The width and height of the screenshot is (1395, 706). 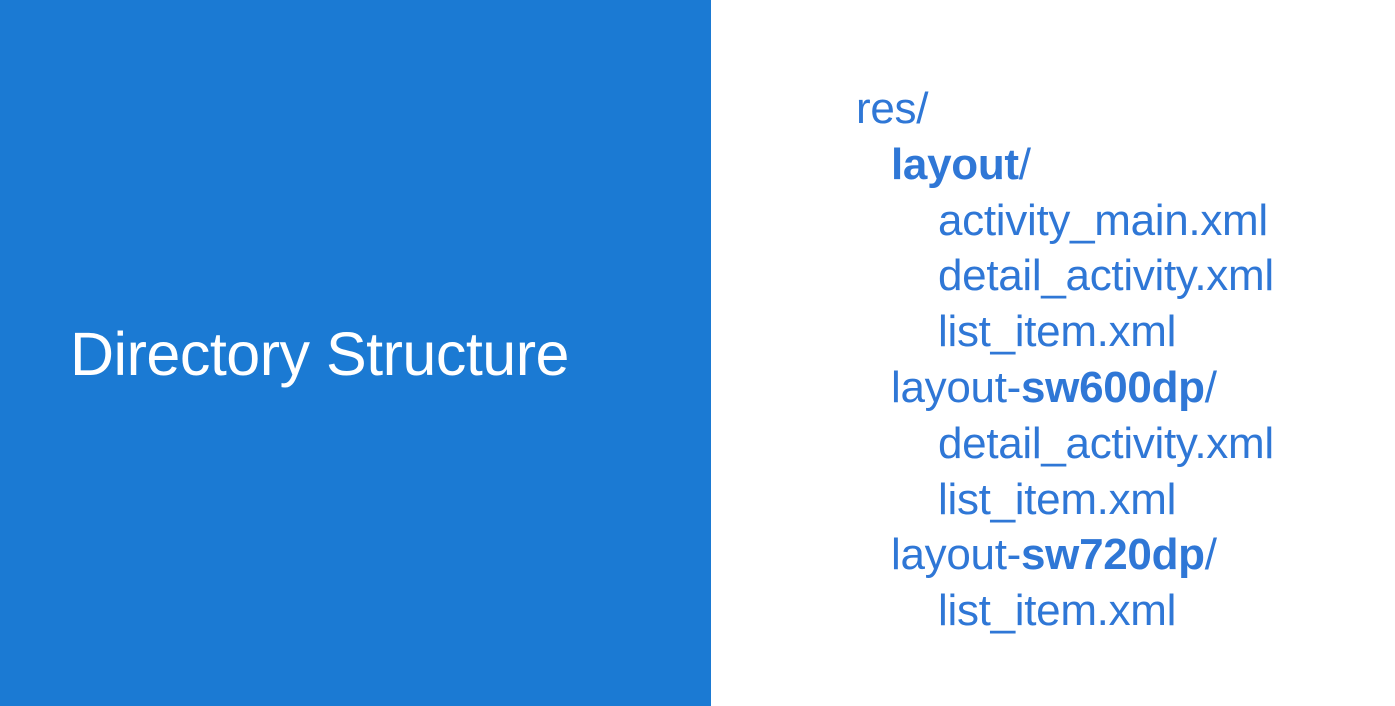 What do you see at coordinates (1112, 387) in the screenshot?
I see `folder-qualifier: sw600dp` at bounding box center [1112, 387].